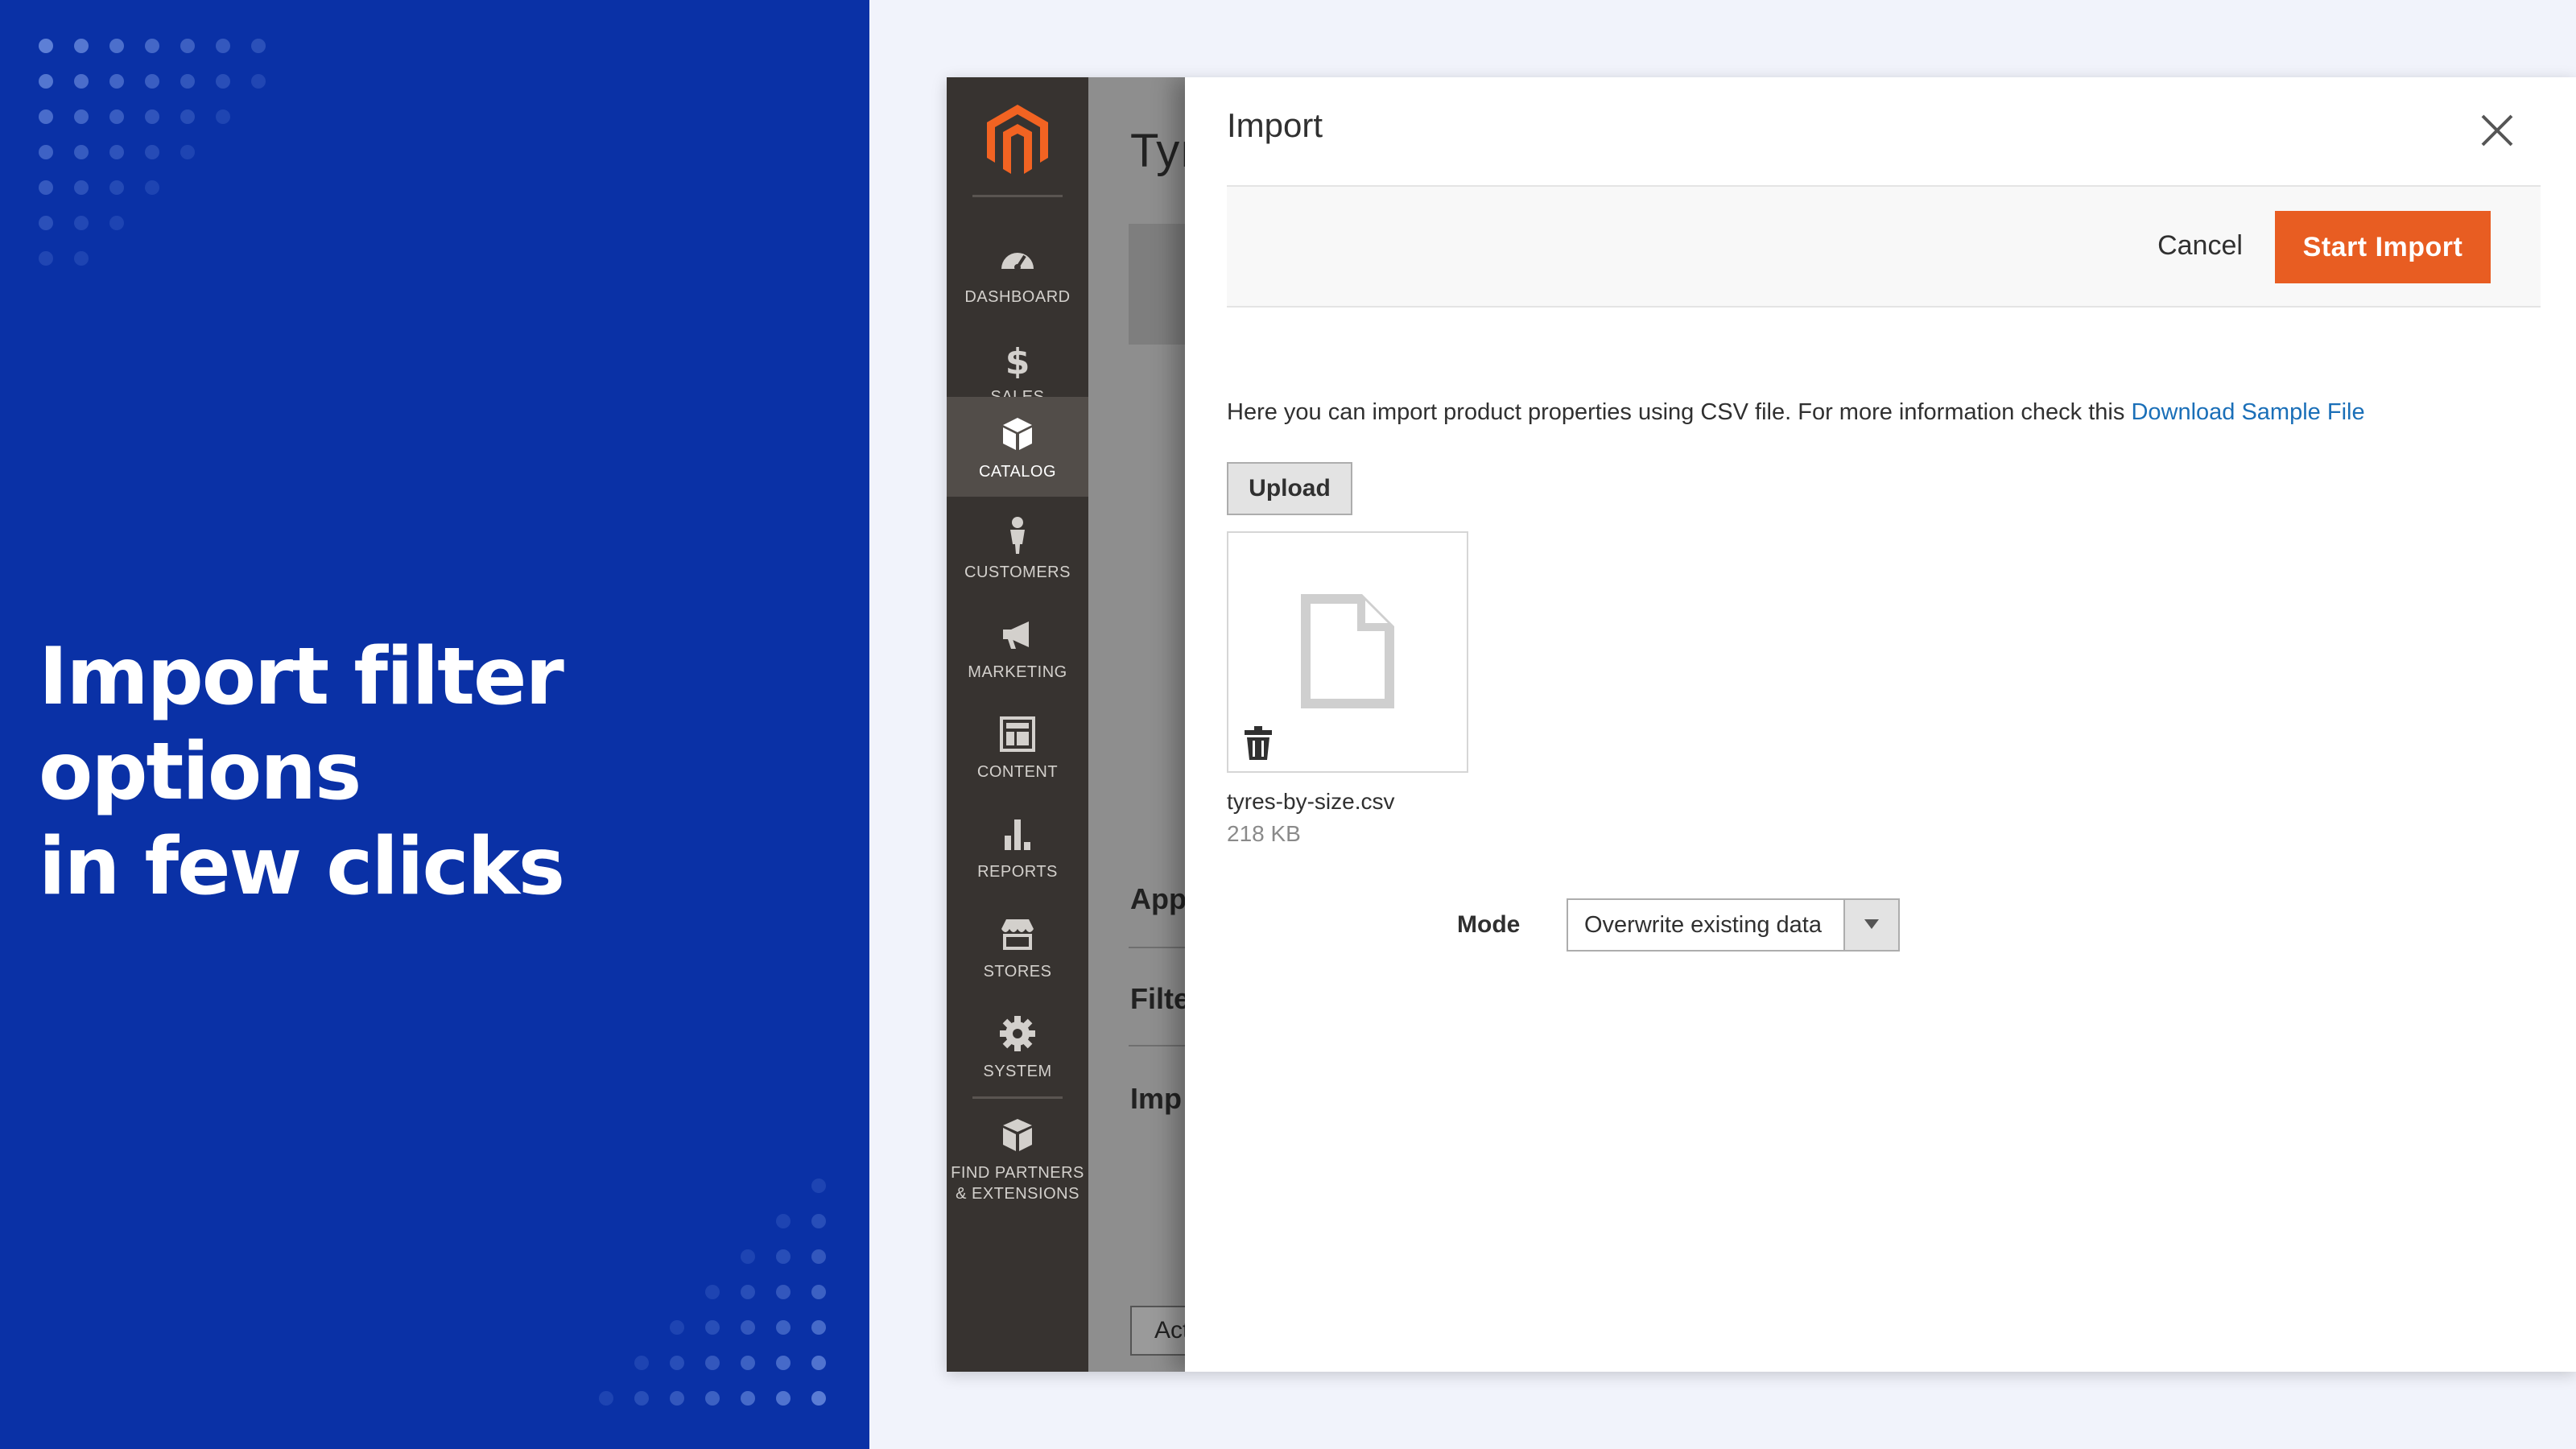 The width and height of the screenshot is (2576, 1449). What do you see at coordinates (1017, 1033) in the screenshot?
I see `gear-icon` at bounding box center [1017, 1033].